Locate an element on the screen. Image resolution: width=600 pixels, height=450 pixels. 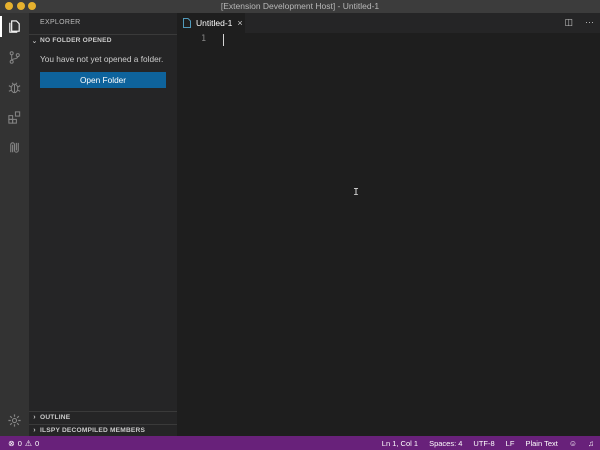
gear-icon is located at coordinates (14, 420).